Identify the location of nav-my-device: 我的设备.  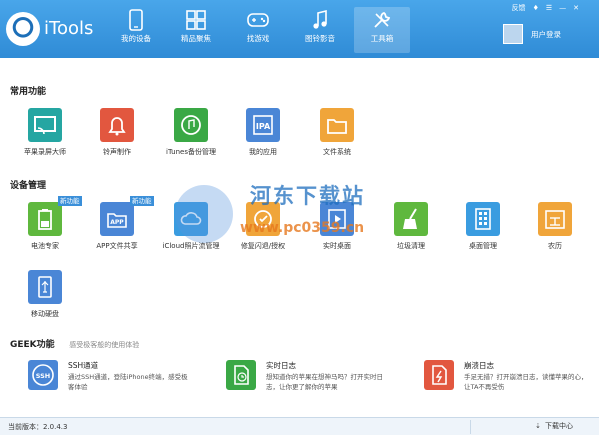
(136, 30).